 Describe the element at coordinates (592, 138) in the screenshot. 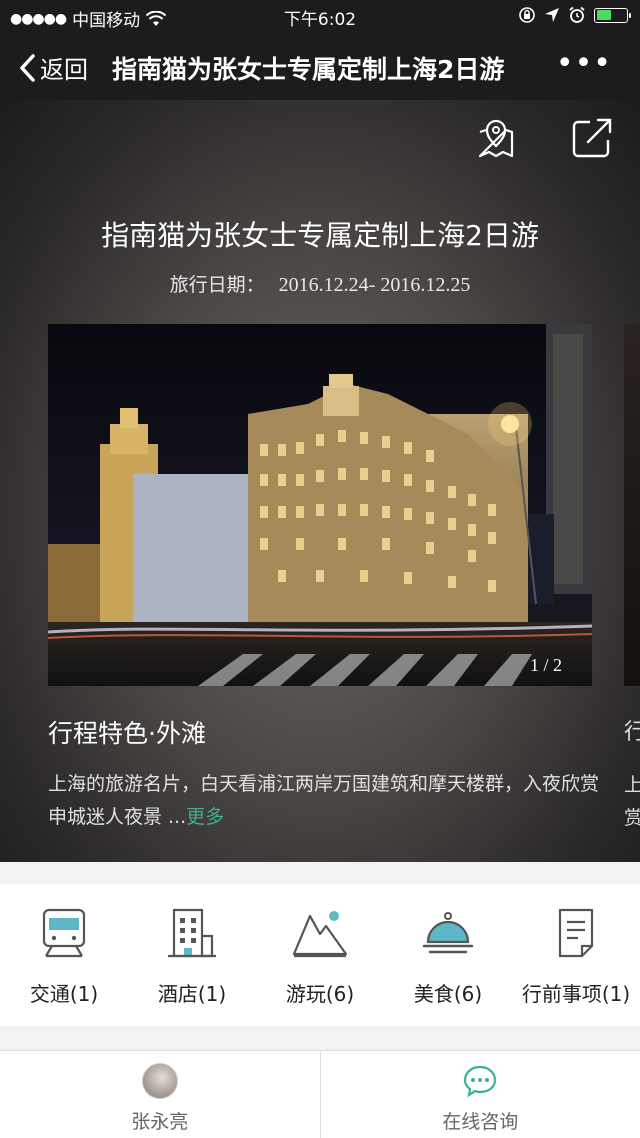

I see `share-icon` at that location.